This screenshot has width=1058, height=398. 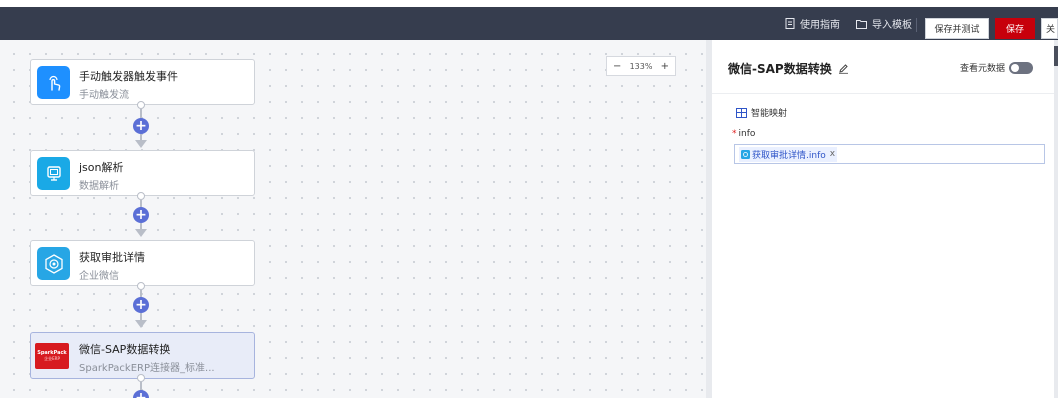 I want to click on scrollbar, so click(x=1056, y=219).